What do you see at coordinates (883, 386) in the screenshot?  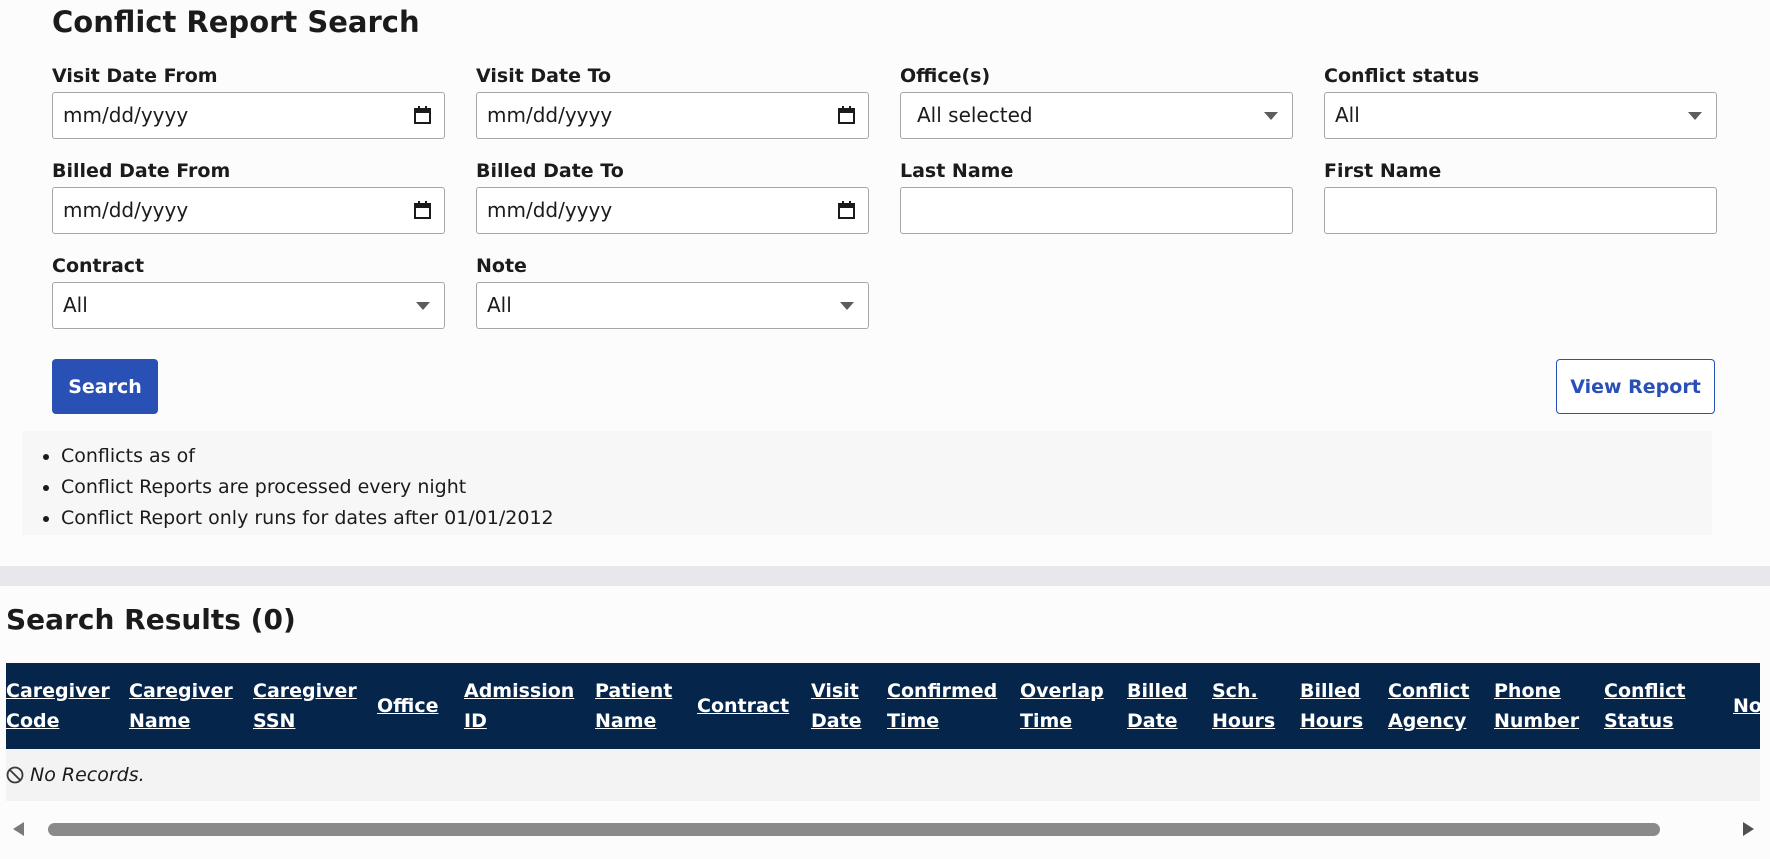 I see `form-actions: Search View Report` at bounding box center [883, 386].